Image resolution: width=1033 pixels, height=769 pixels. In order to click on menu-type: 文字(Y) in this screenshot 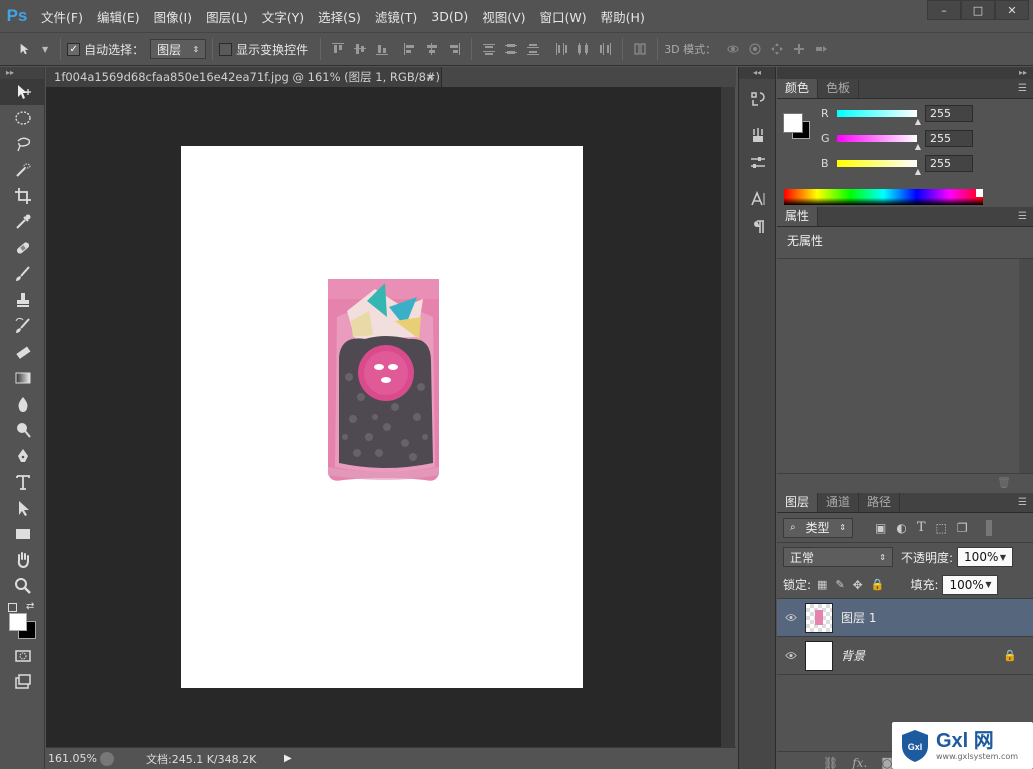, I will do `click(283, 16)`.